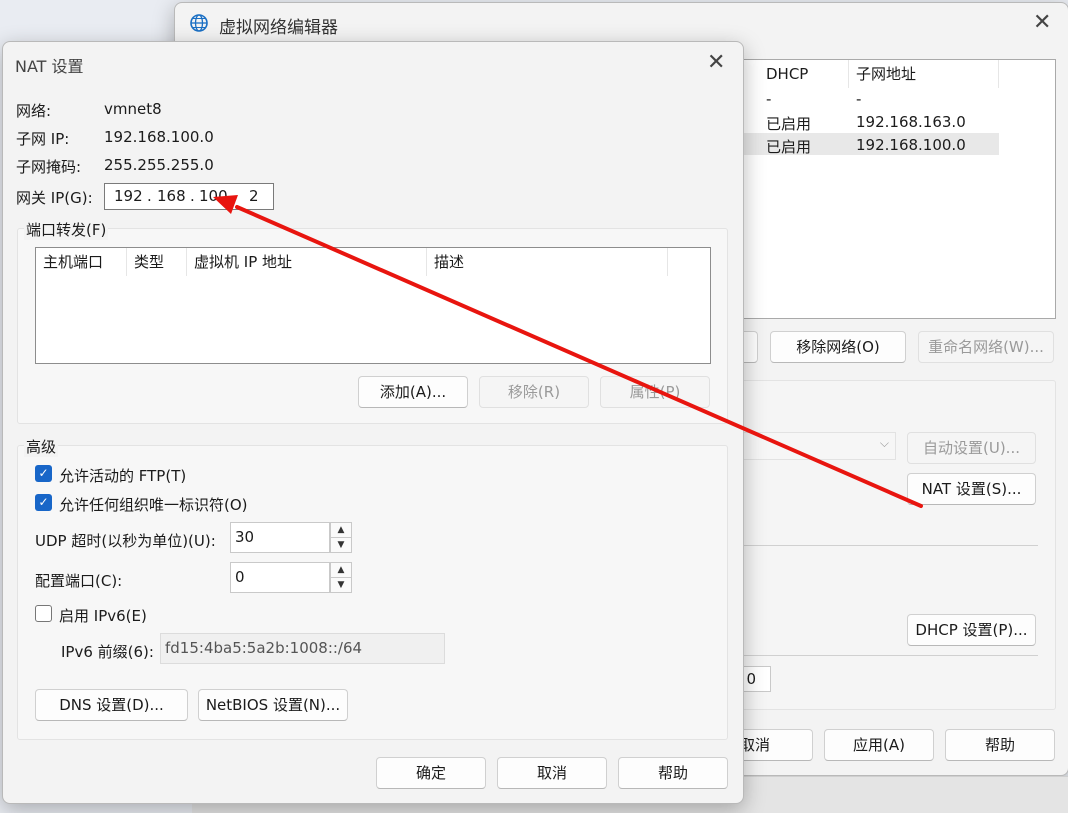 The width and height of the screenshot is (1068, 813). I want to click on allow-org-uid-label: 允许任何组织唯一标识符(O), so click(153, 504).